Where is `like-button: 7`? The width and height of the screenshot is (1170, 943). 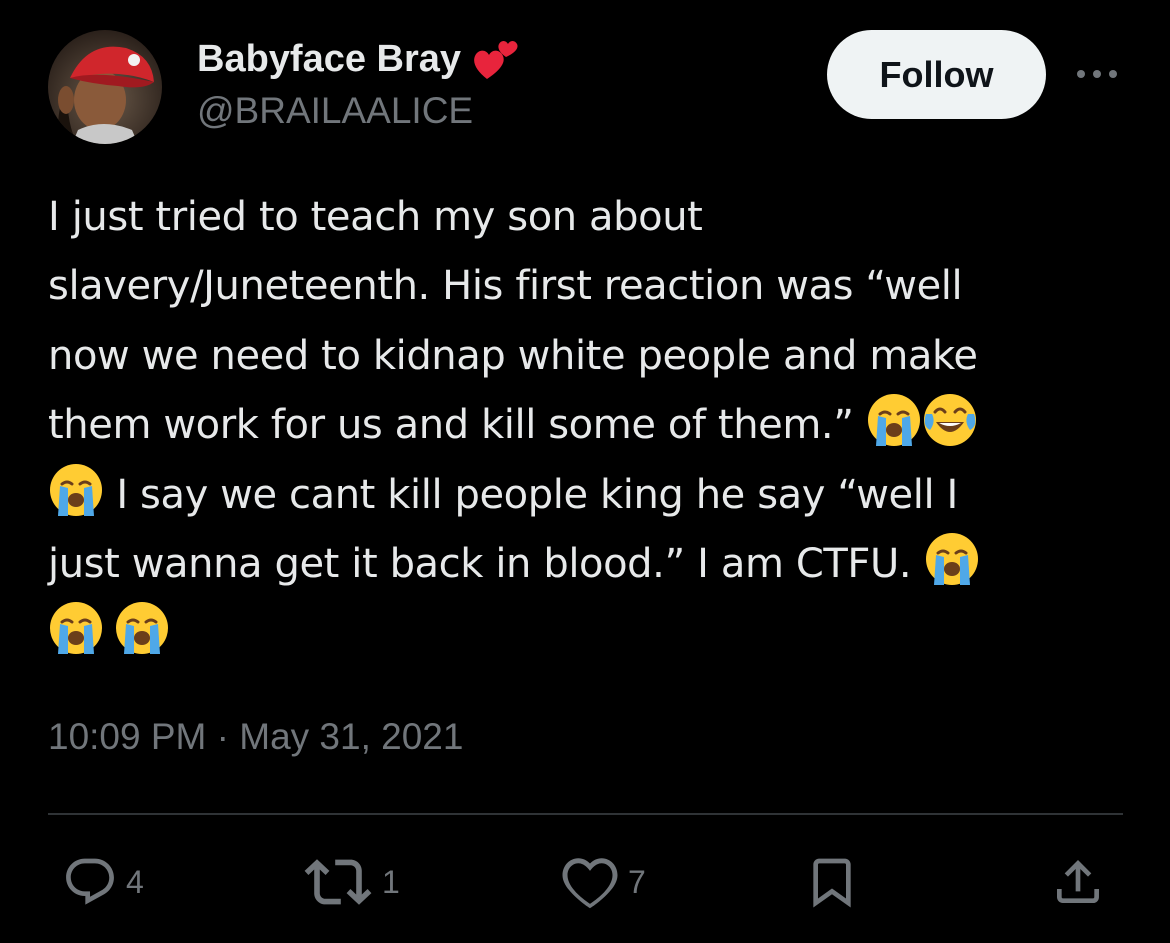
like-button: 7 is located at coordinates (603, 882).